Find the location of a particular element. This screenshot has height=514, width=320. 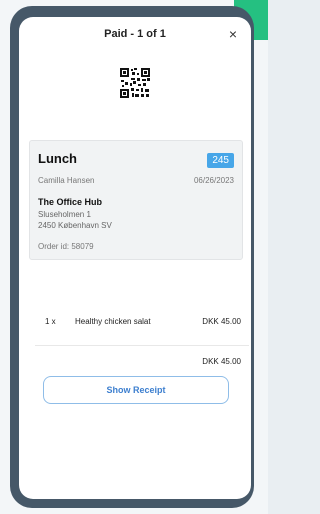

item-quantity: 1 x is located at coordinates (50, 321).